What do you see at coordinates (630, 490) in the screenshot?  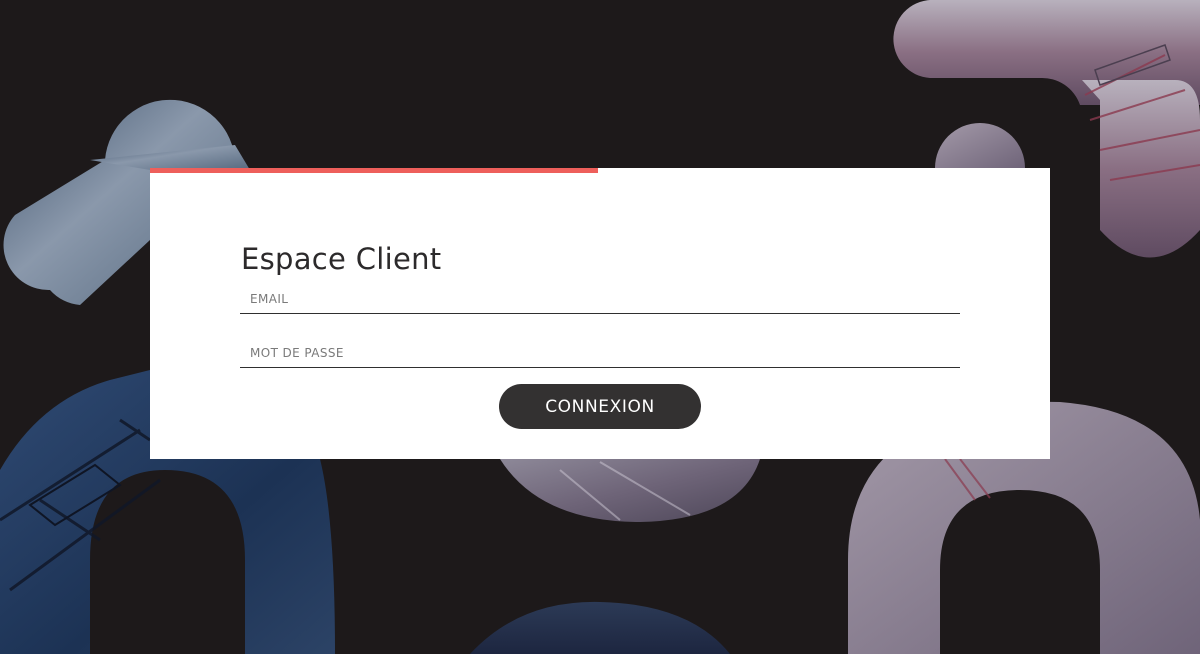 I see `center-bottom-arc` at bounding box center [630, 490].